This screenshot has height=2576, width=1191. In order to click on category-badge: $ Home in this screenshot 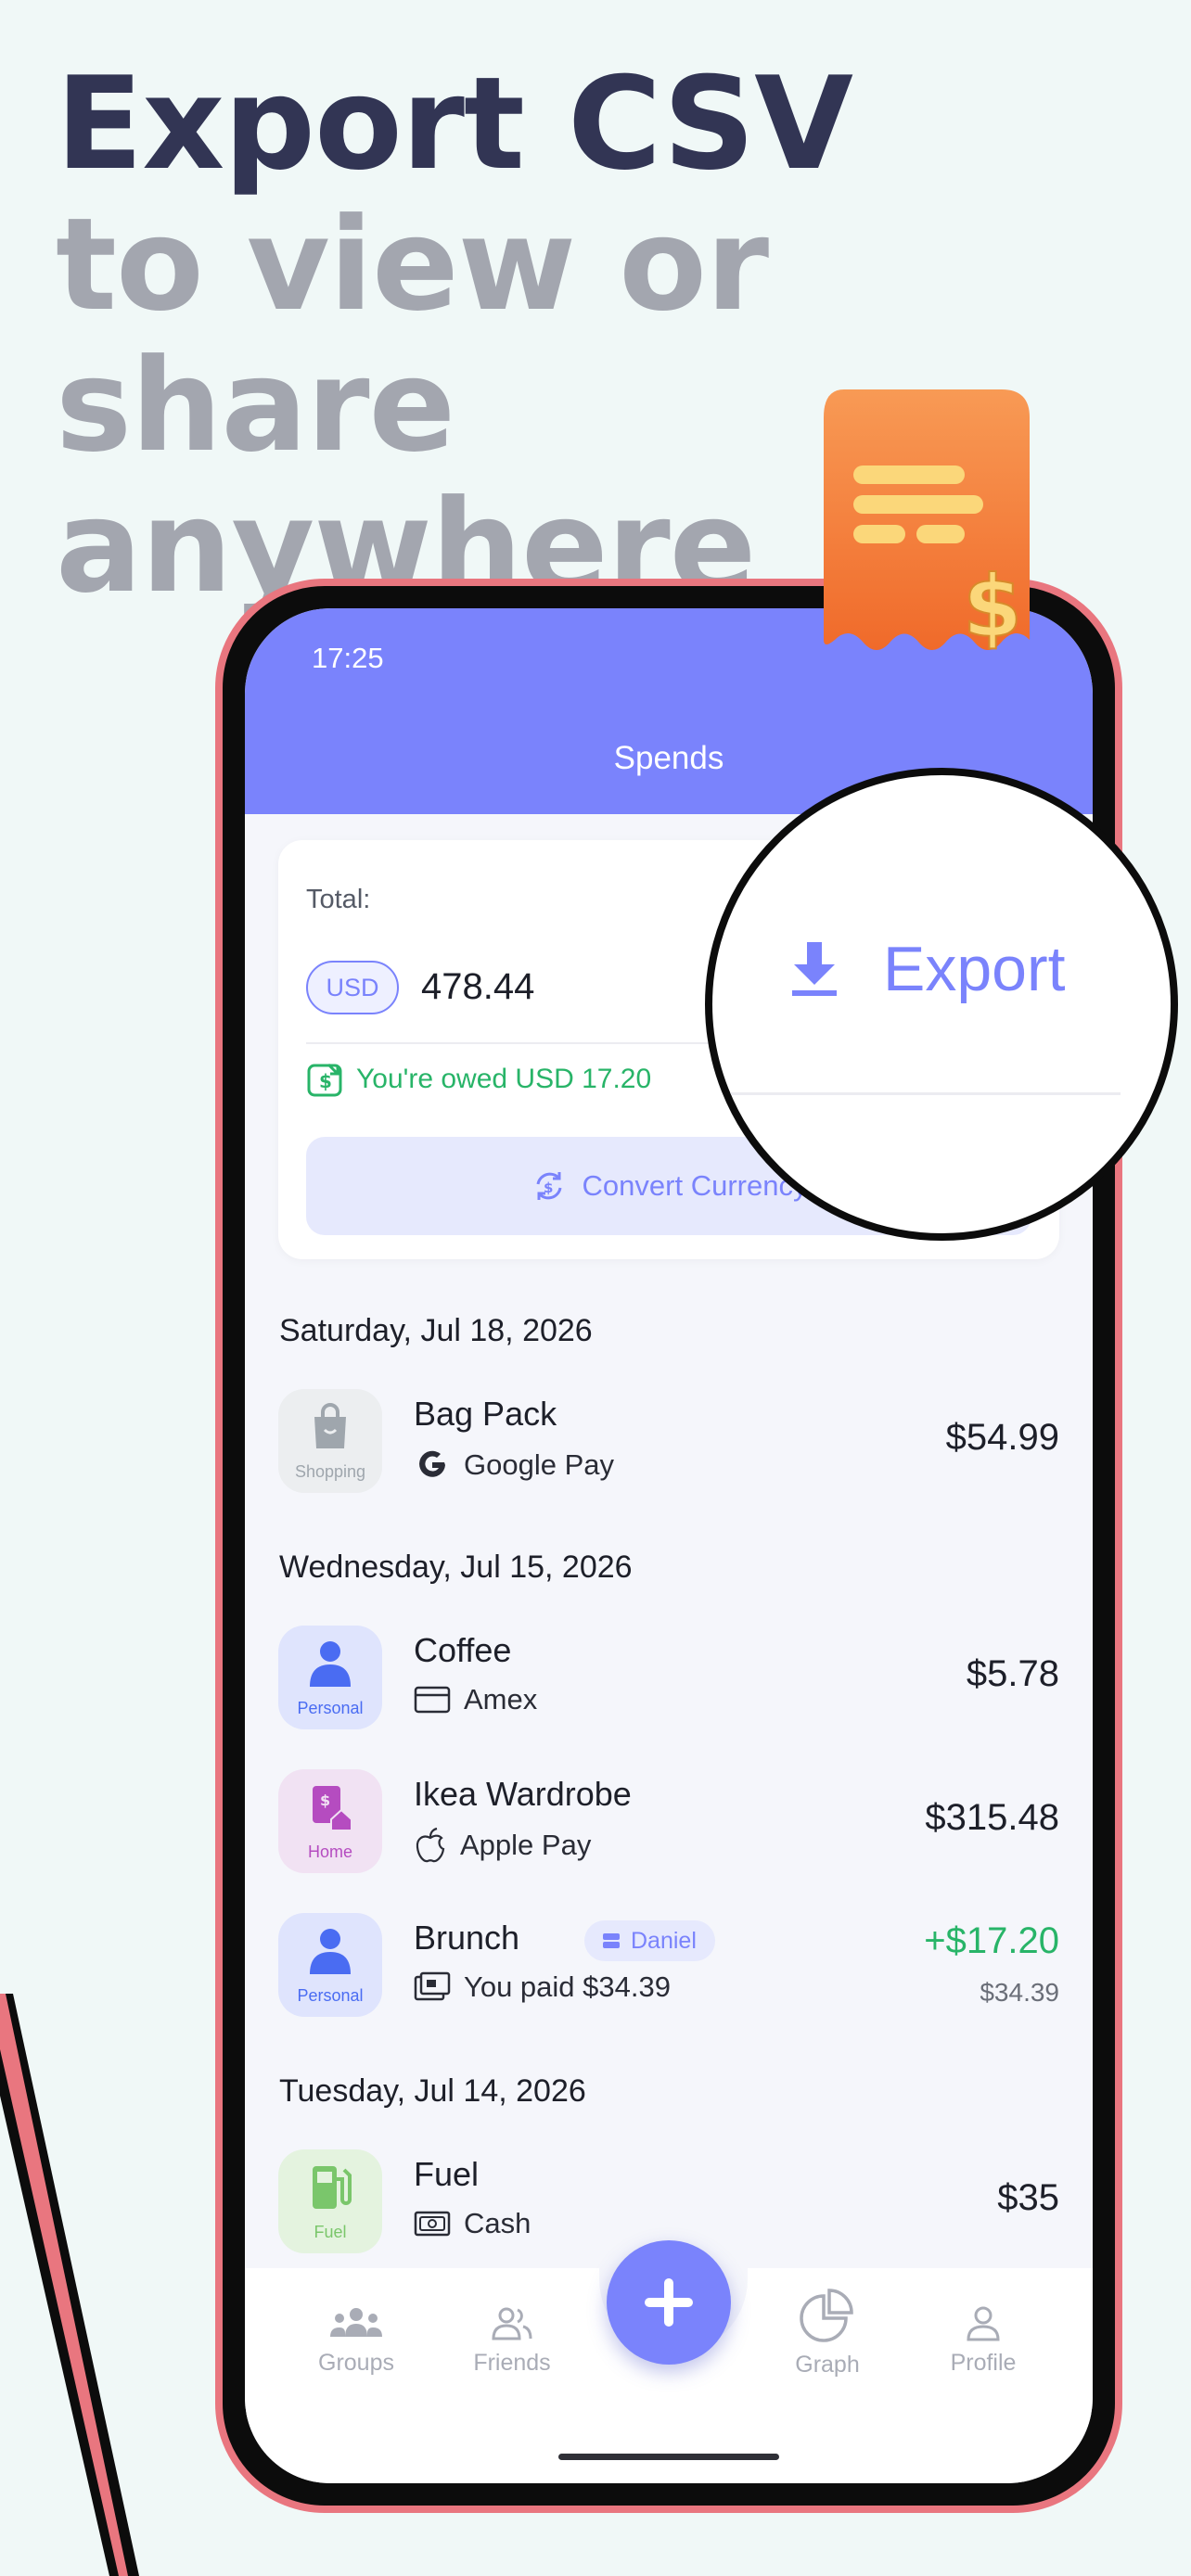, I will do `click(330, 1821)`.